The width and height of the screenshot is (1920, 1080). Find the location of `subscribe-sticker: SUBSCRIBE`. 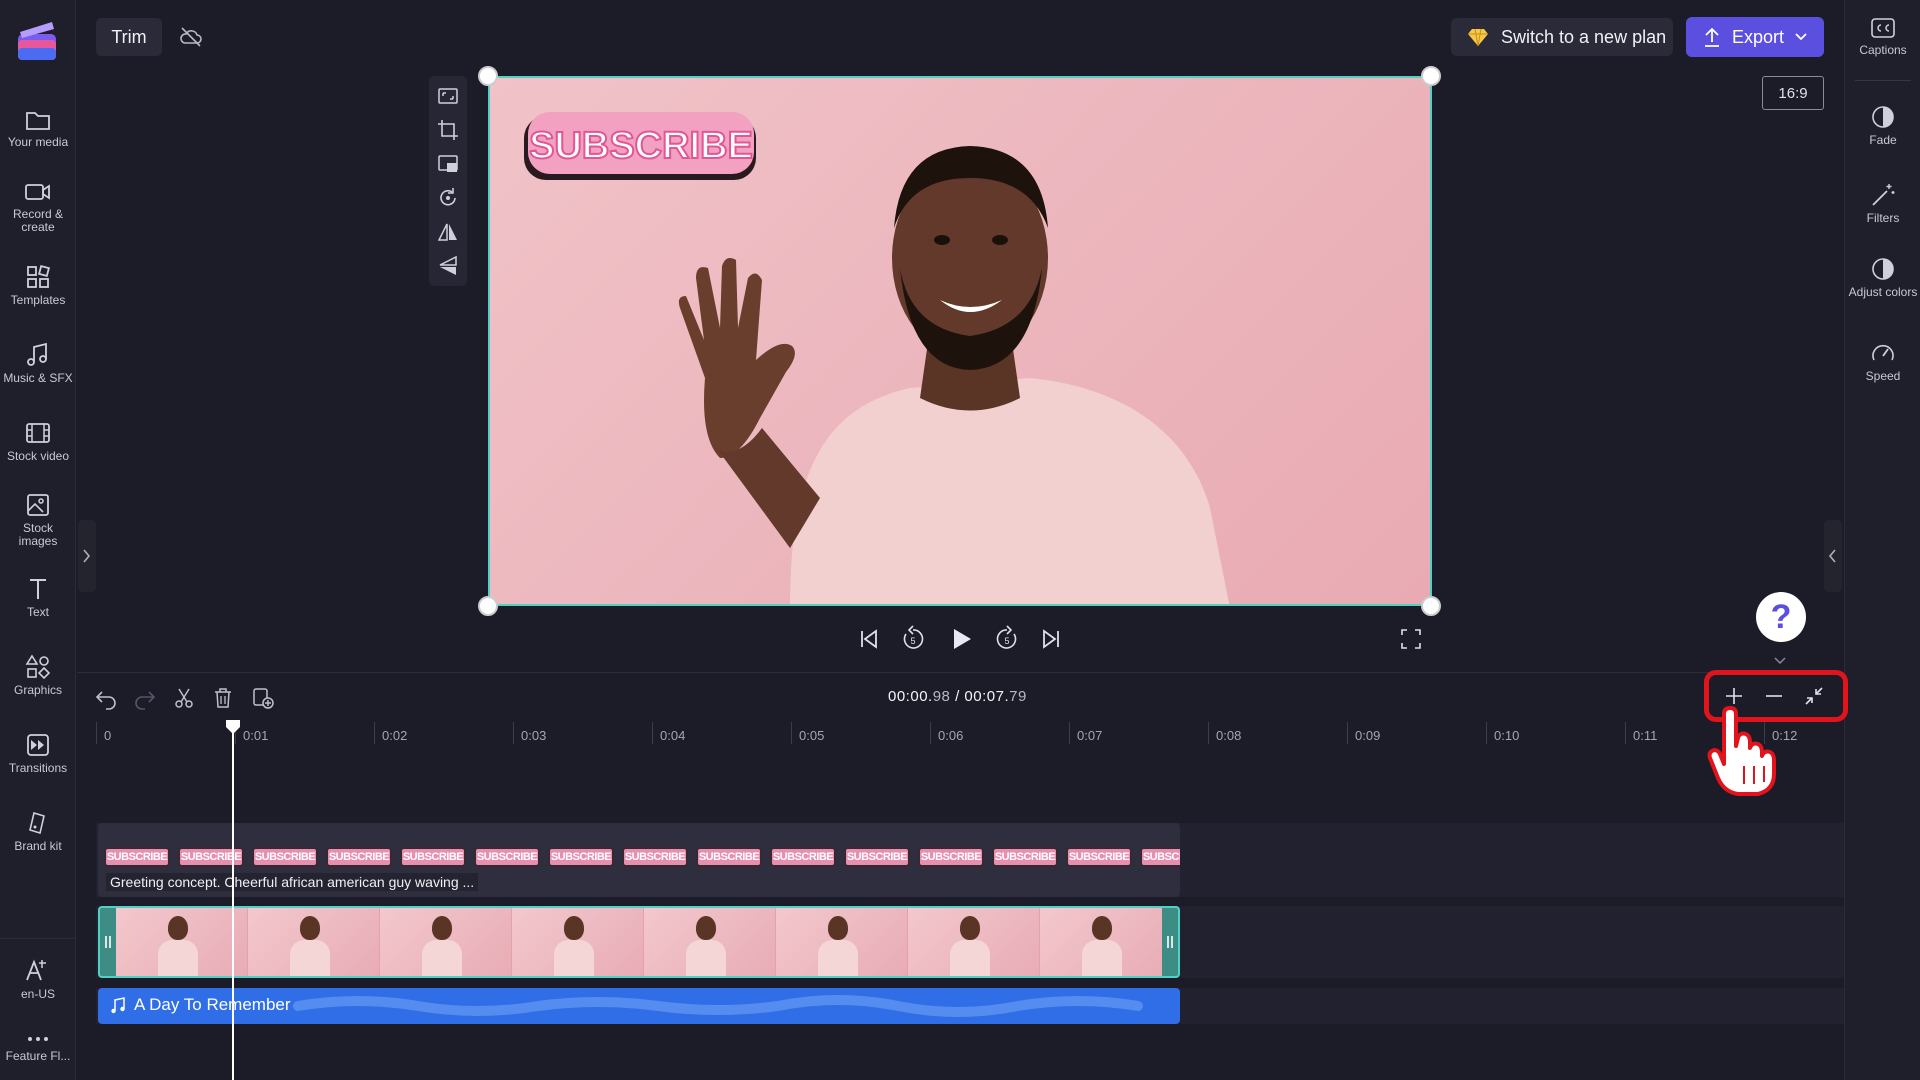

subscribe-sticker: SUBSCRIBE is located at coordinates (640, 148).